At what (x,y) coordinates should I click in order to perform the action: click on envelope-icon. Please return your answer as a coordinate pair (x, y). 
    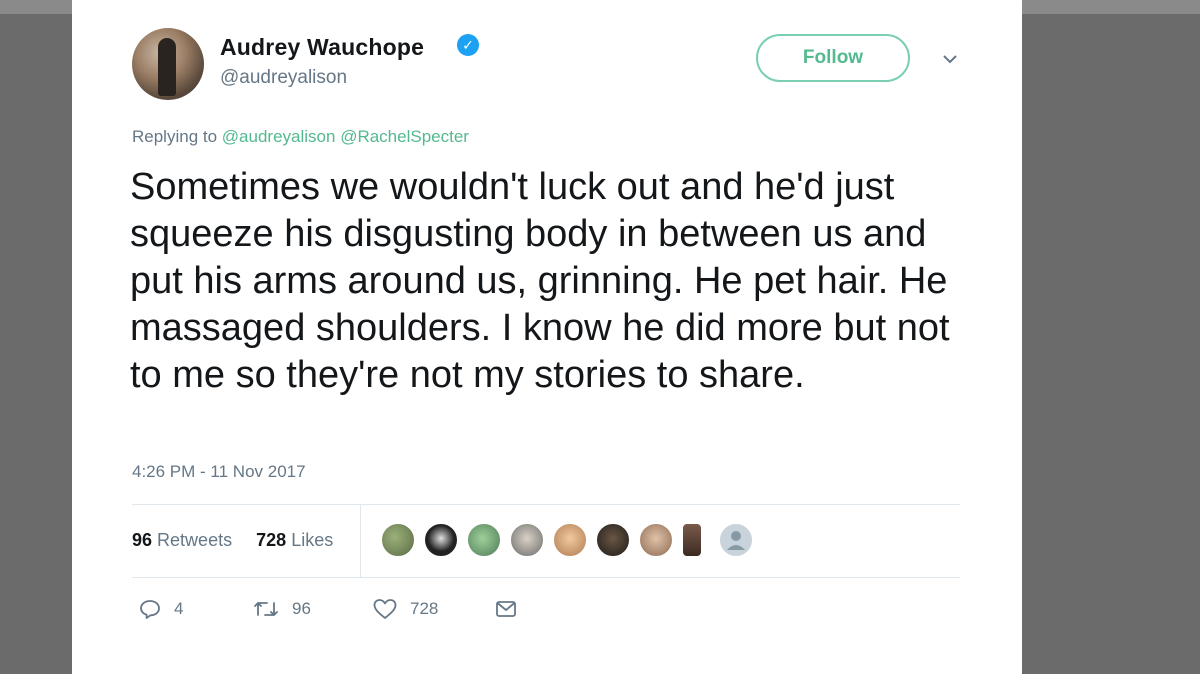
    Looking at the image, I should click on (506, 609).